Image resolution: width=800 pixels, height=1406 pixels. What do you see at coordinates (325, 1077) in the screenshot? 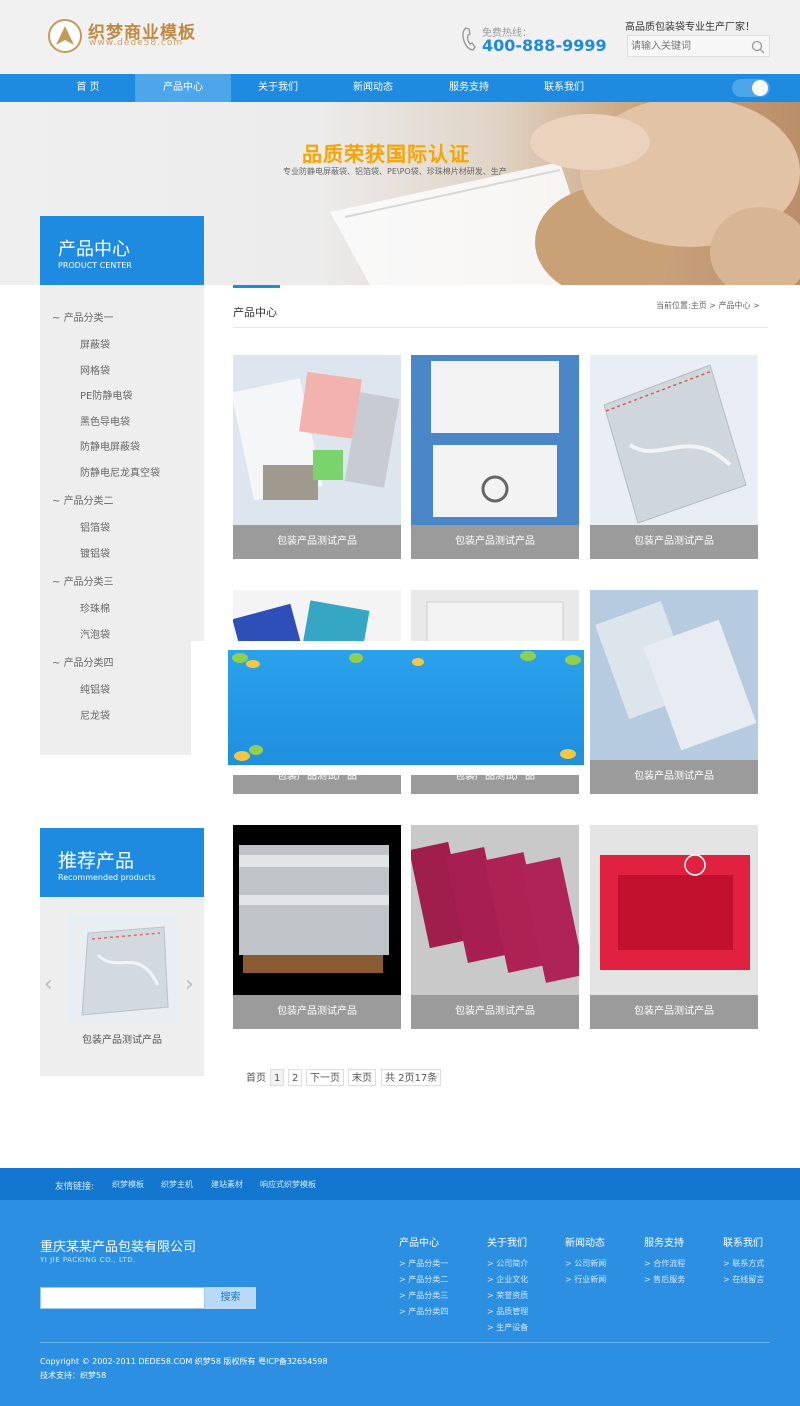
I see `pagination-next: 下一页` at bounding box center [325, 1077].